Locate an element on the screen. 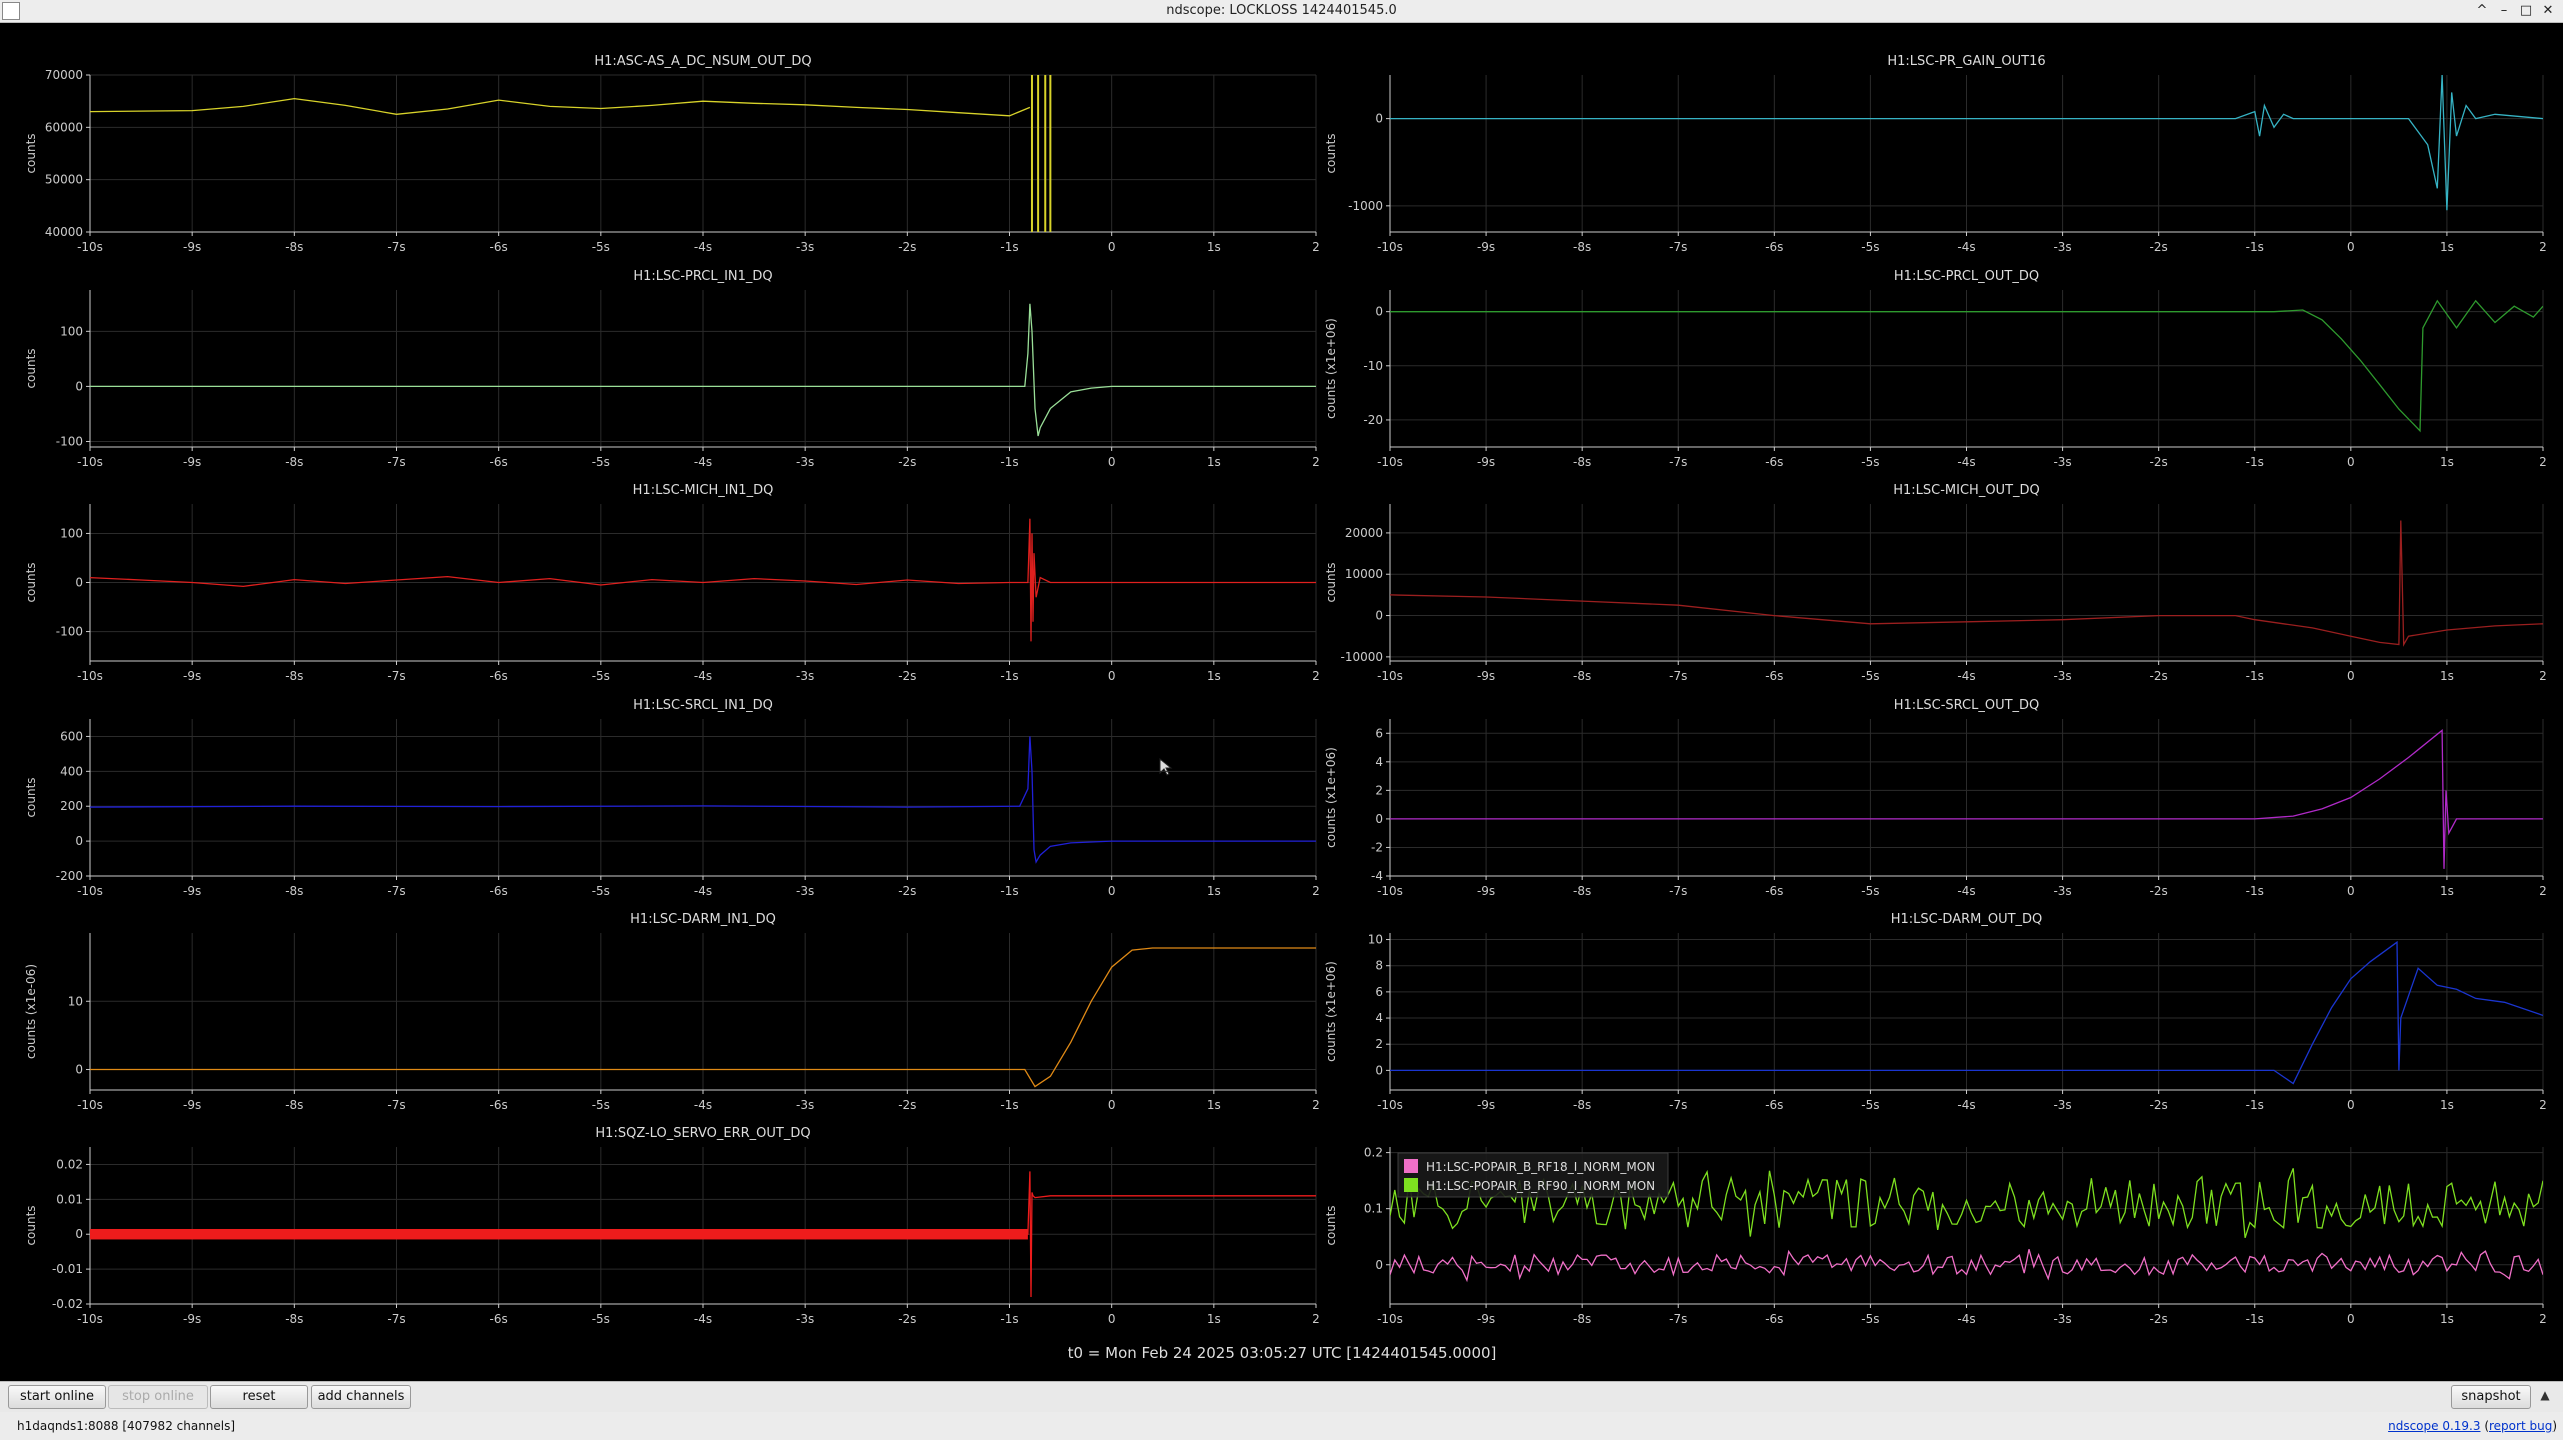  y-tick-label: -200 is located at coordinates (69, 876).